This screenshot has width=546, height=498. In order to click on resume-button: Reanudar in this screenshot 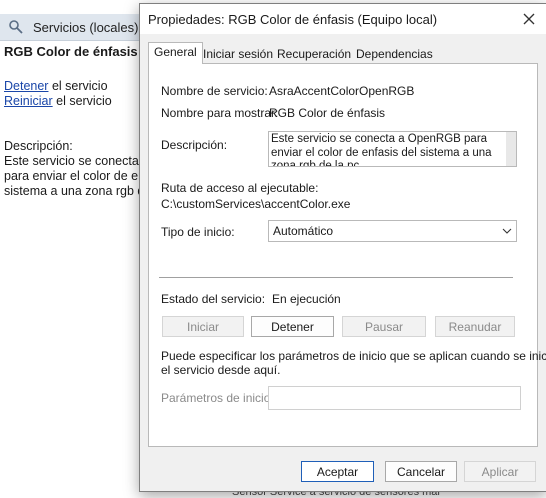, I will do `click(475, 326)`.